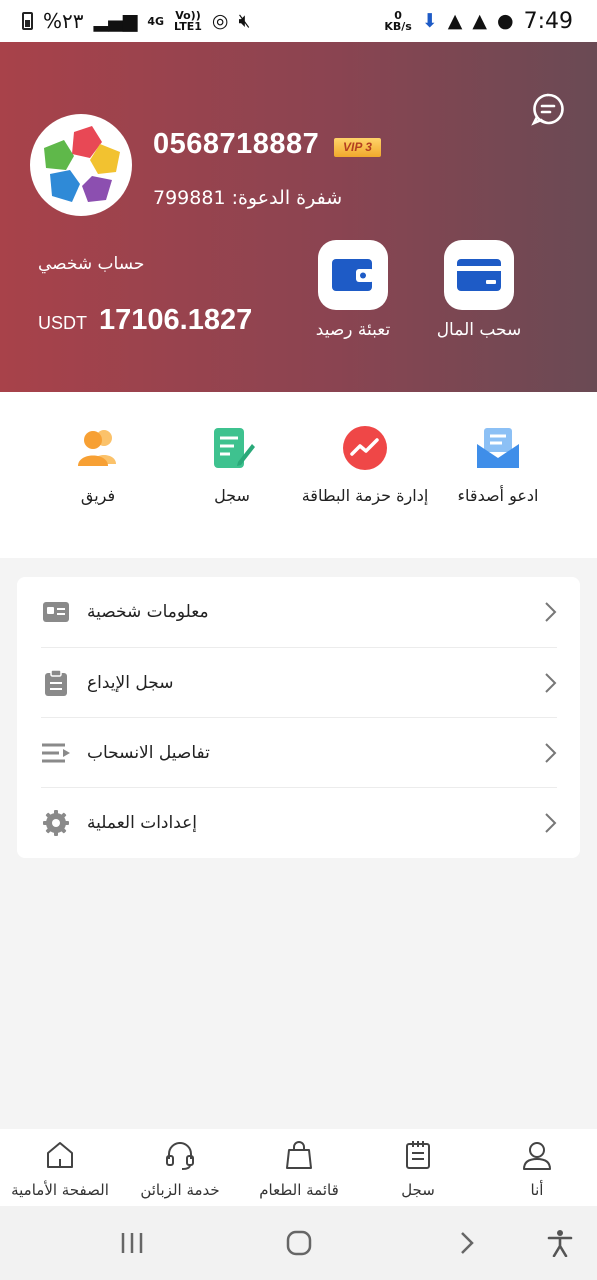 This screenshot has width=597, height=1280. What do you see at coordinates (98, 495) in the screenshot?
I see `quick-team-label: فريق` at bounding box center [98, 495].